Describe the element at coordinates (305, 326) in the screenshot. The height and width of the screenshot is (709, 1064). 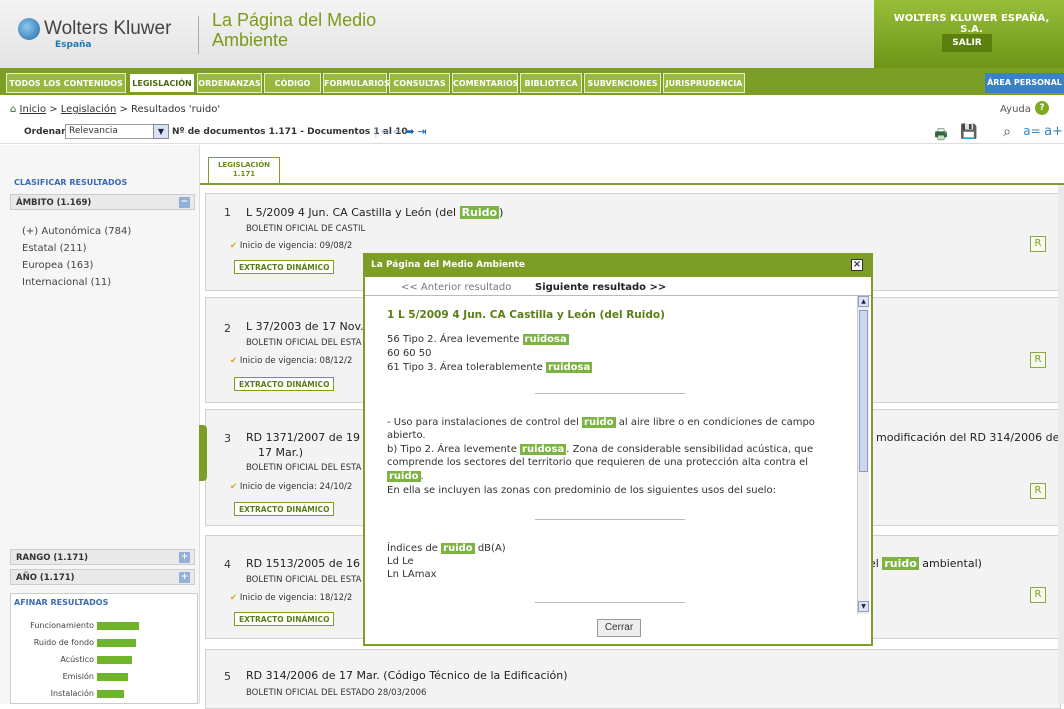
I see `result-title: L 37/2003 de 17 Nov.` at that location.